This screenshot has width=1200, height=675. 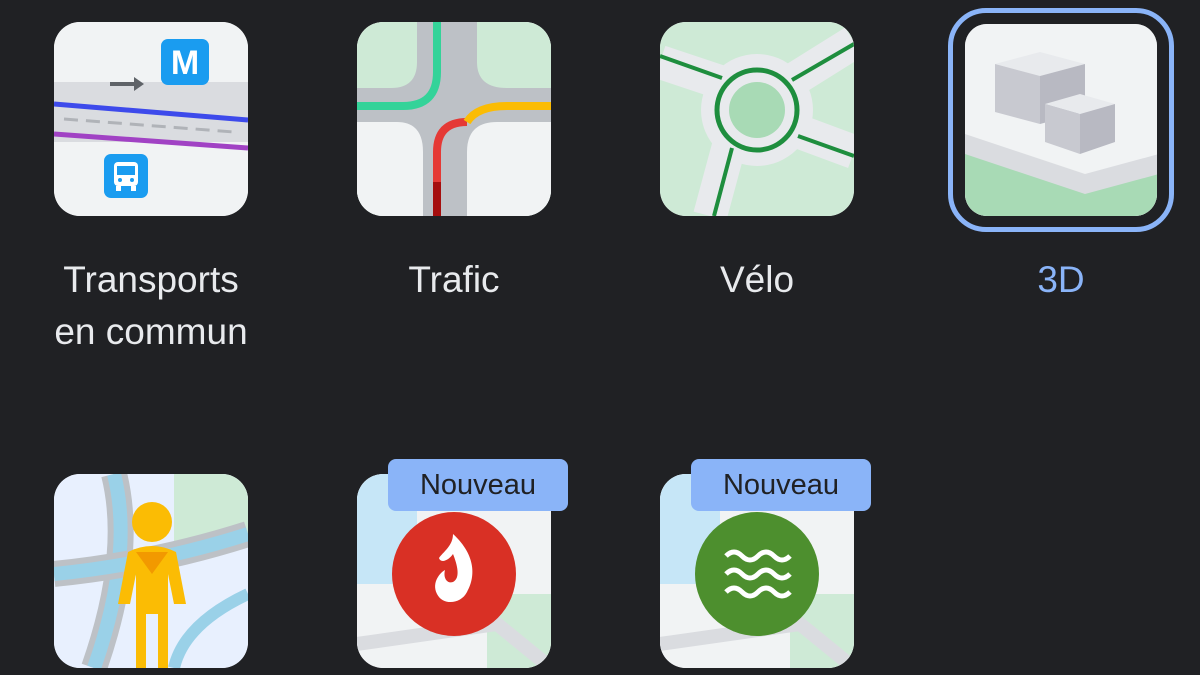 I want to click on layer-tile-transit: M, so click(x=151, y=119).